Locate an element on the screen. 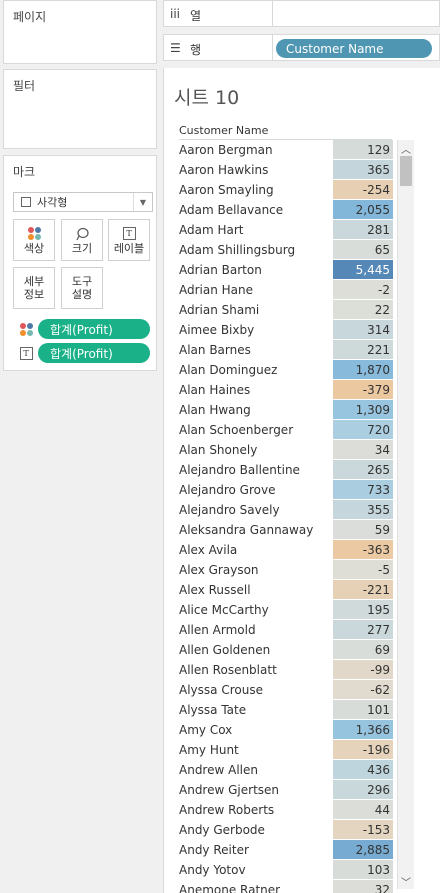 This screenshot has width=440, height=893. customer-name-cell: Alyssa Crouse is located at coordinates (221, 690).